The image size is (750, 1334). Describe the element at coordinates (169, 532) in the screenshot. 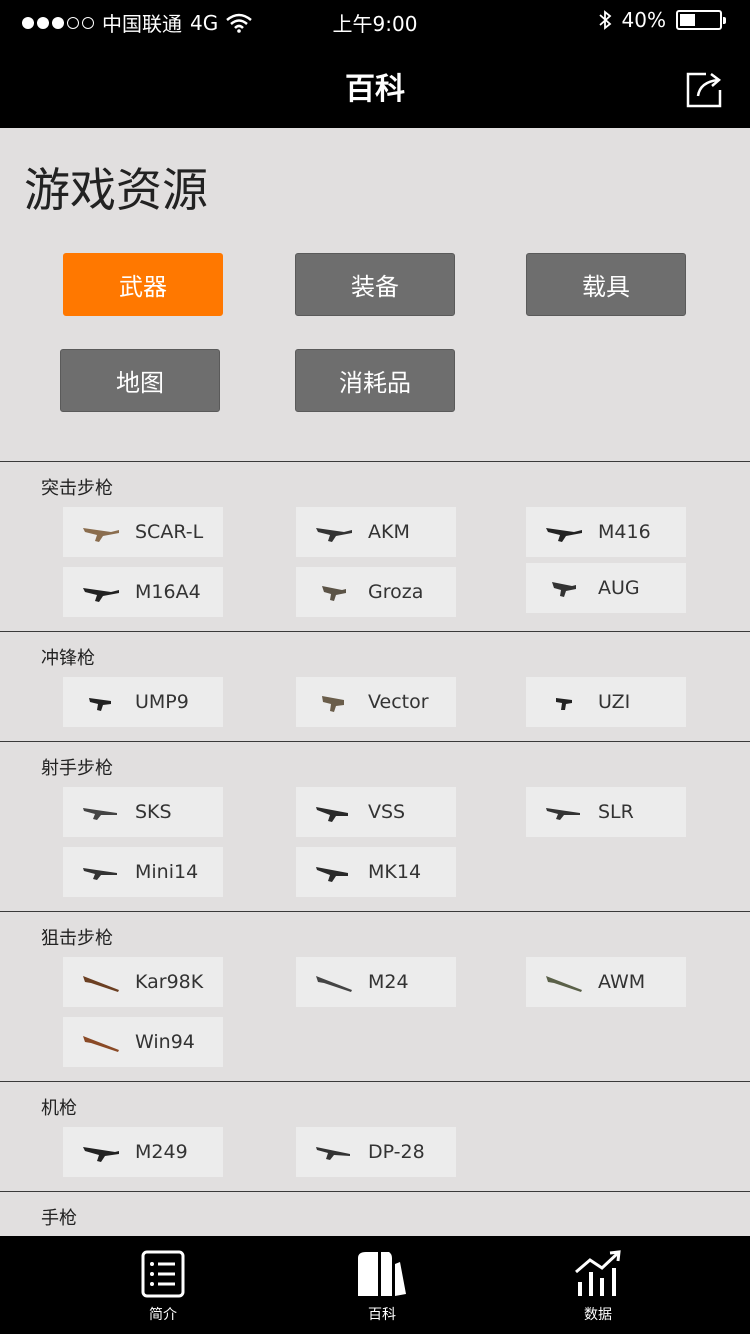

I see `weapon-name: SCAR-L` at that location.